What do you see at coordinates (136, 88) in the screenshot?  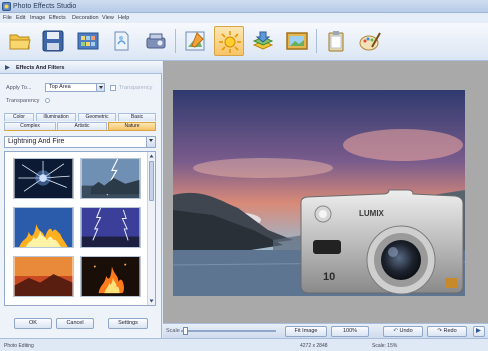 I see `transparency-checkbox-label: Transparency` at bounding box center [136, 88].